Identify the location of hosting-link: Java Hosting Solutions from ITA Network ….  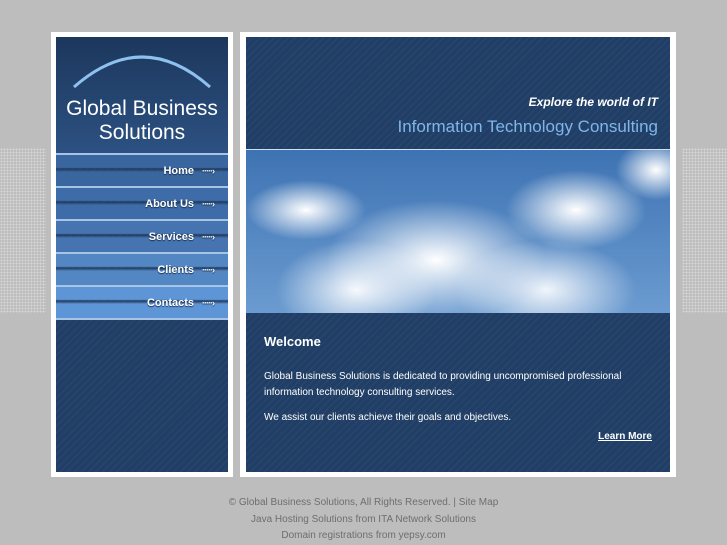
(363, 519).